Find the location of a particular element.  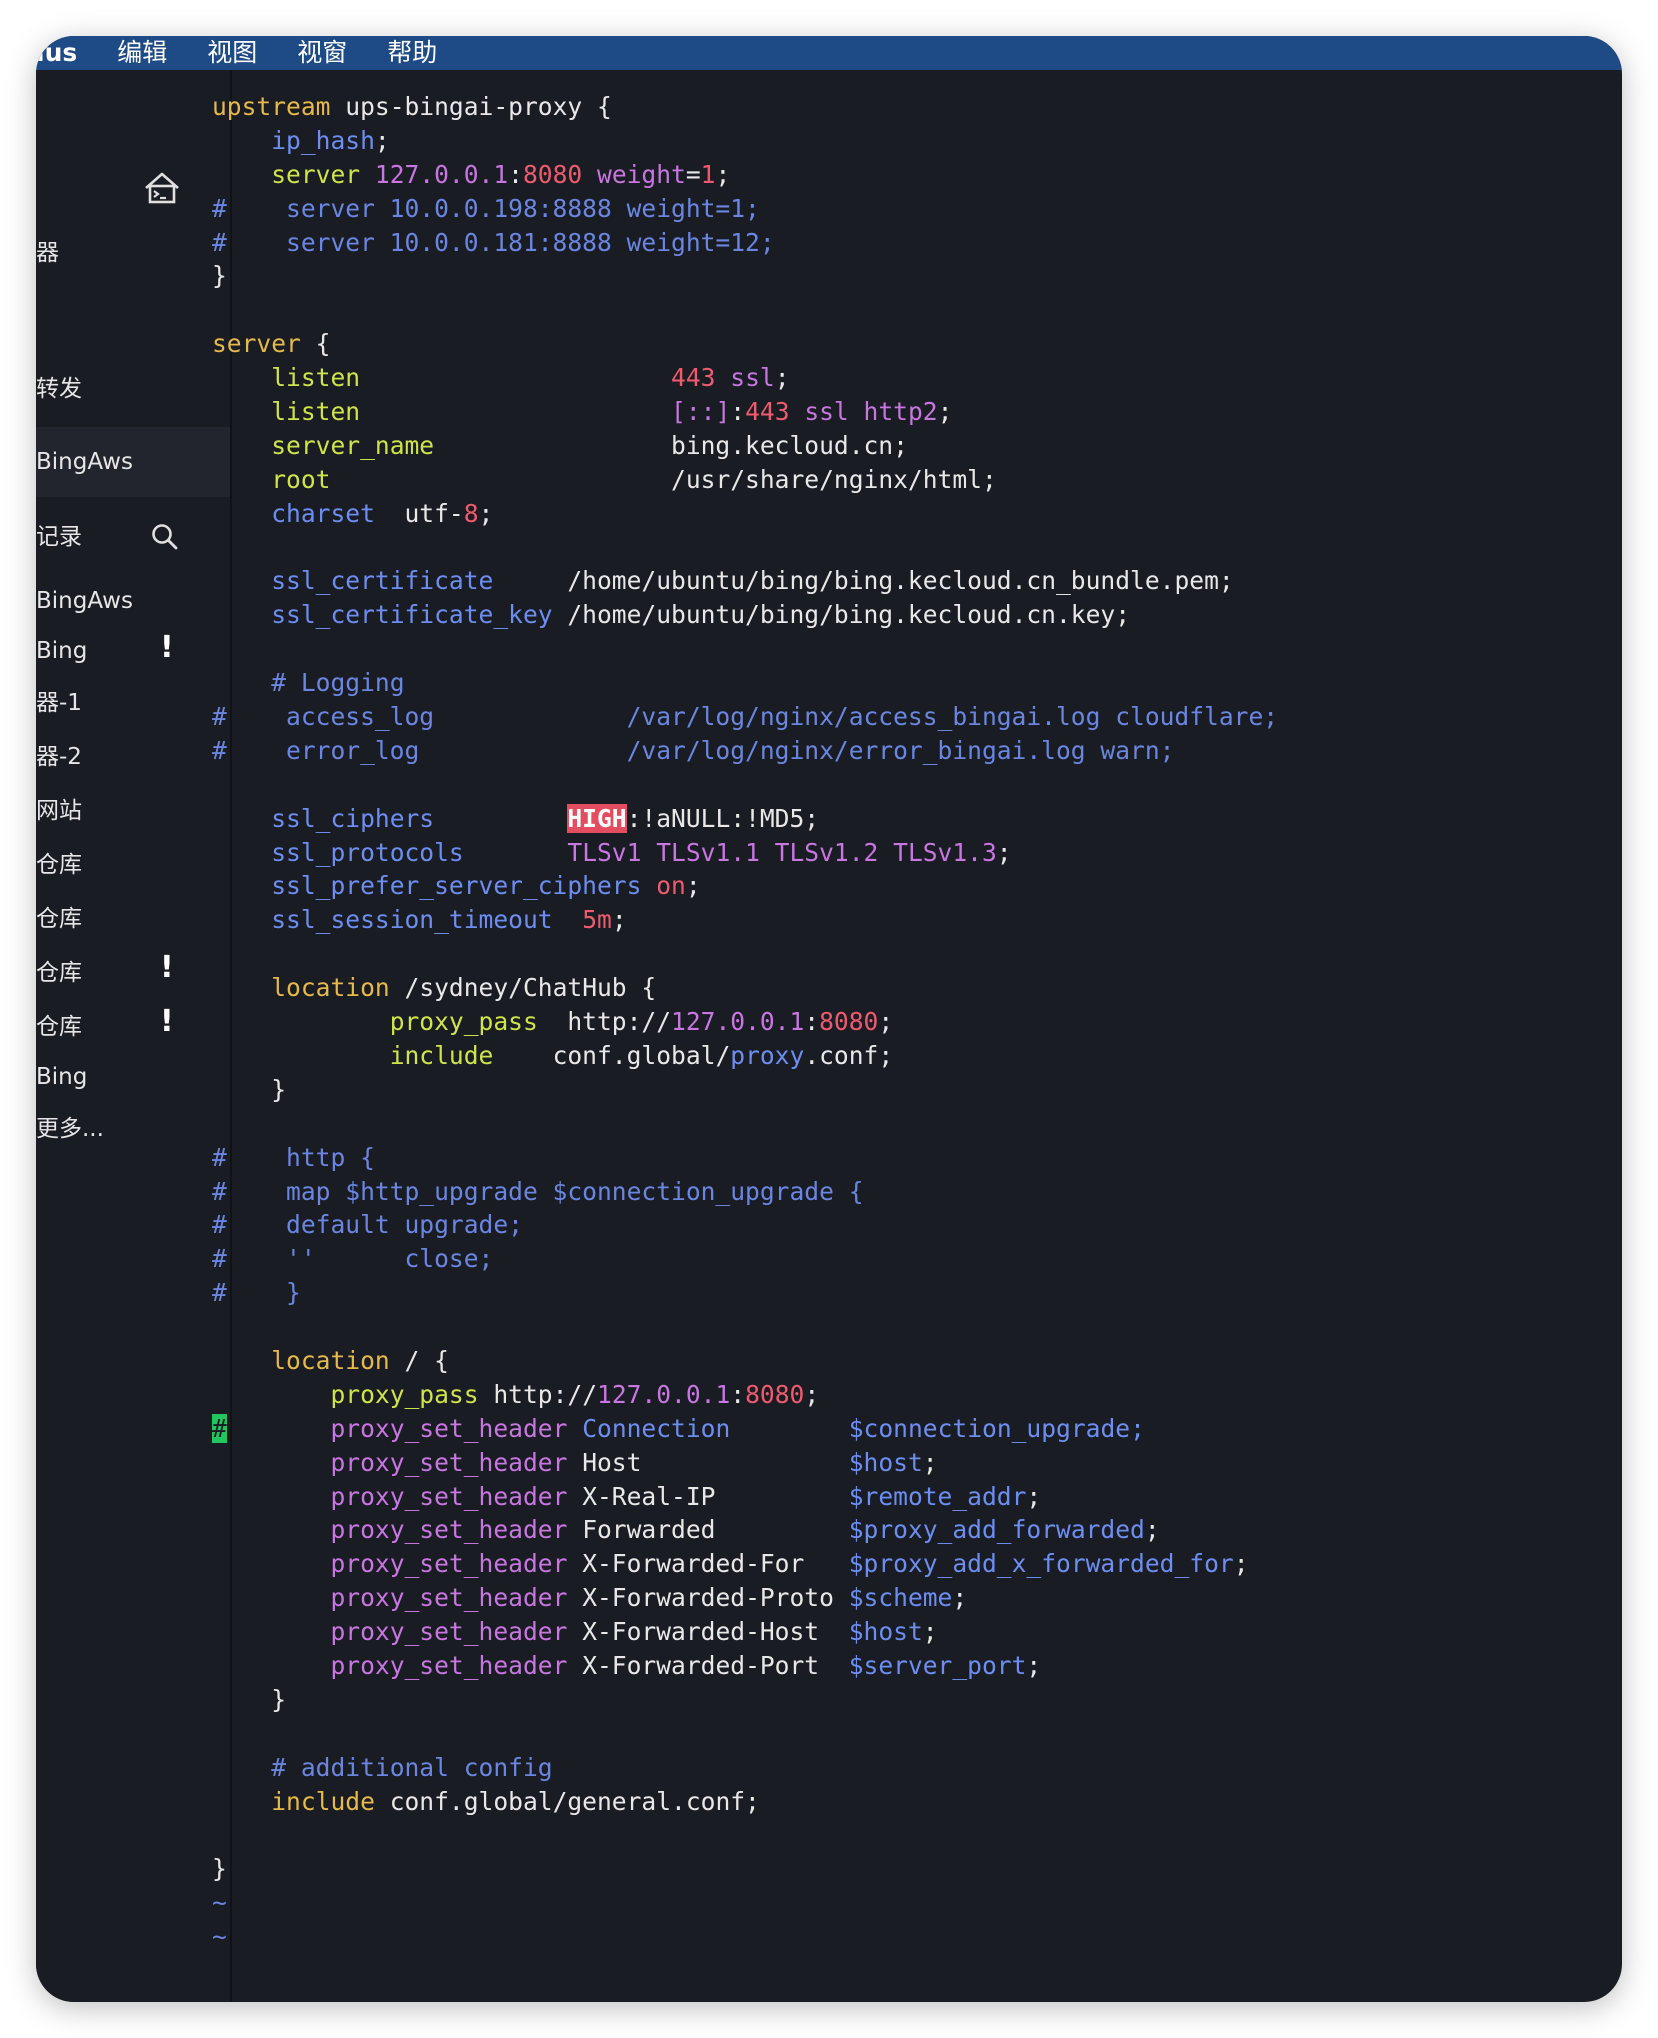

code-token: Forwarded is located at coordinates (708, 1530).